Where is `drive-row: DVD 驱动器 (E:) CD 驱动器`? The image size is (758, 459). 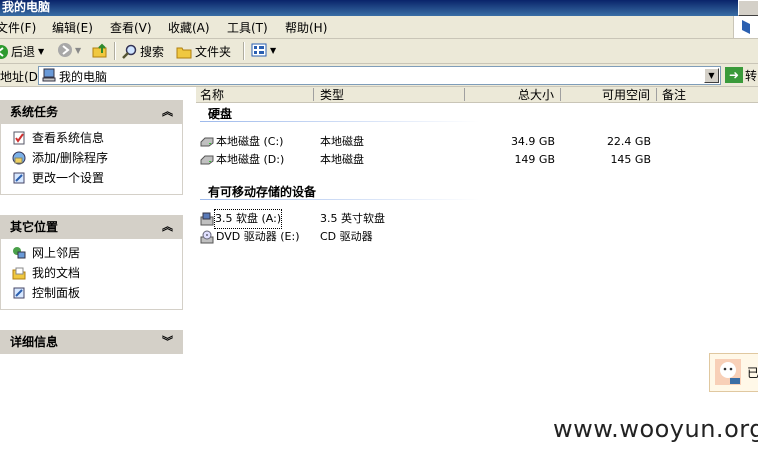
drive-row: DVD 驱动器 (E:) CD 驱动器 is located at coordinates (477, 237).